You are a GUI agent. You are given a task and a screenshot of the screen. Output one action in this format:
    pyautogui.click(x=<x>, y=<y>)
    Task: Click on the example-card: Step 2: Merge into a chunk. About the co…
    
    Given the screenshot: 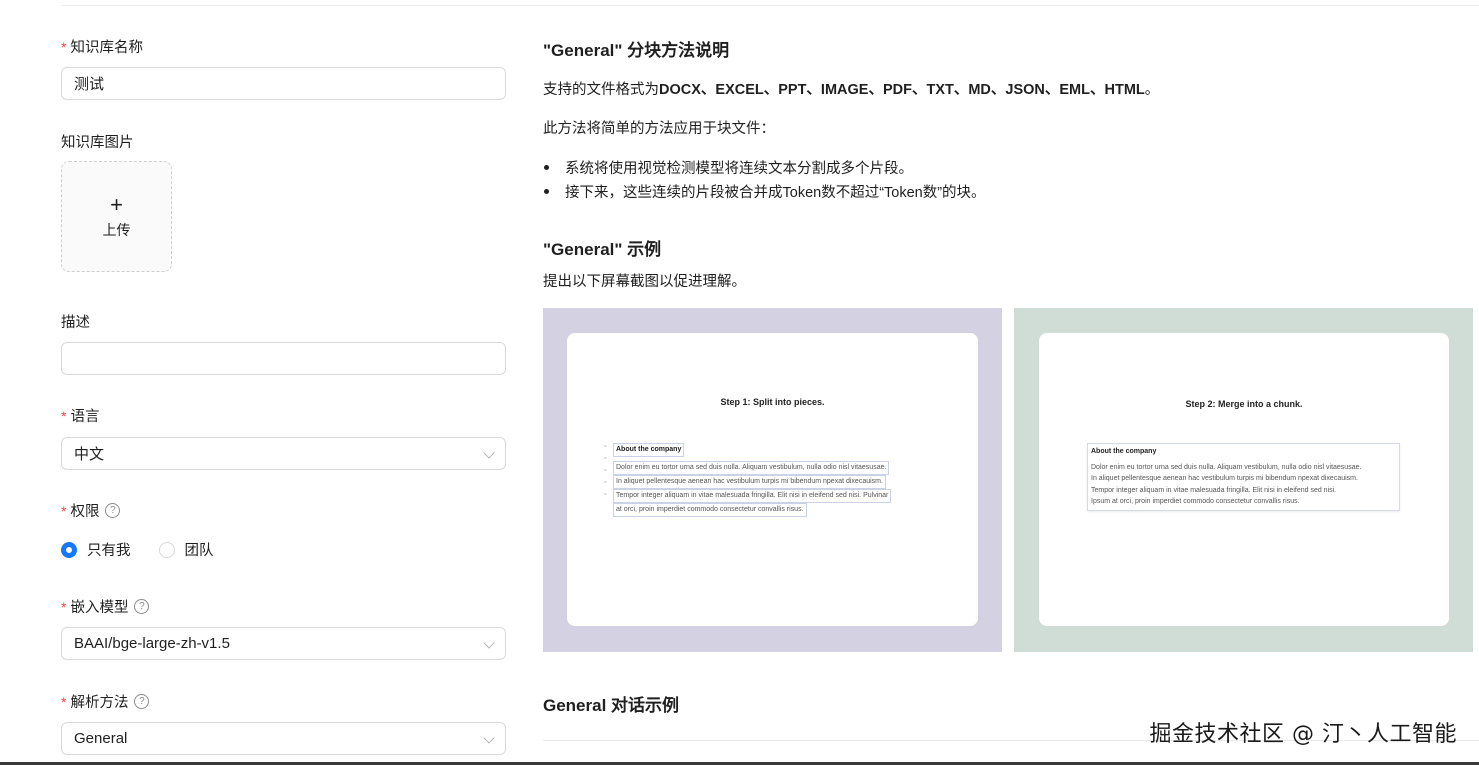 What is the action you would take?
    pyautogui.click(x=1244, y=479)
    